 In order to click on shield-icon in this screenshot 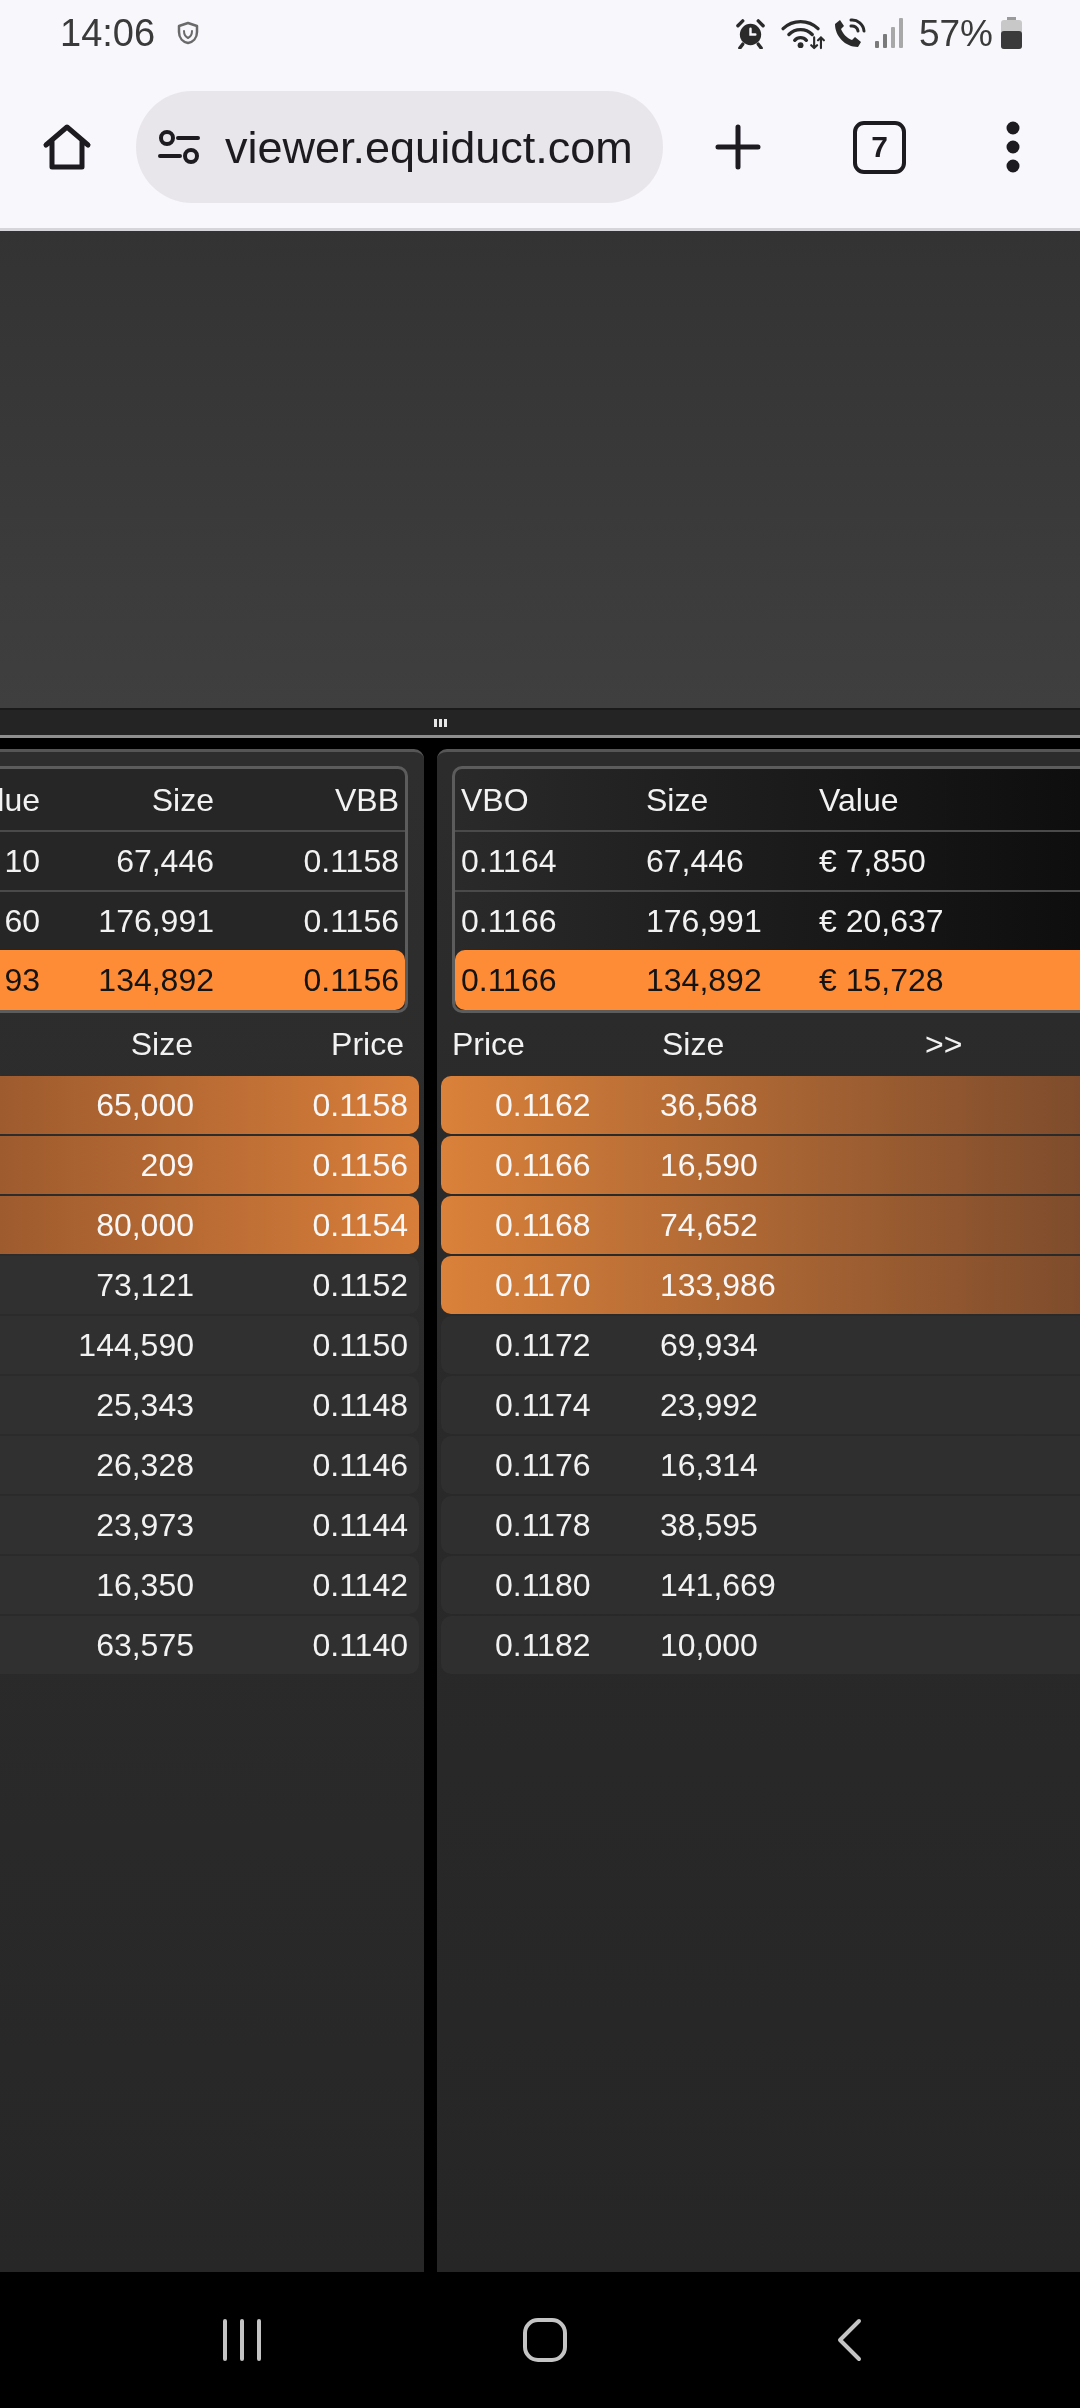, I will do `click(188, 33)`.